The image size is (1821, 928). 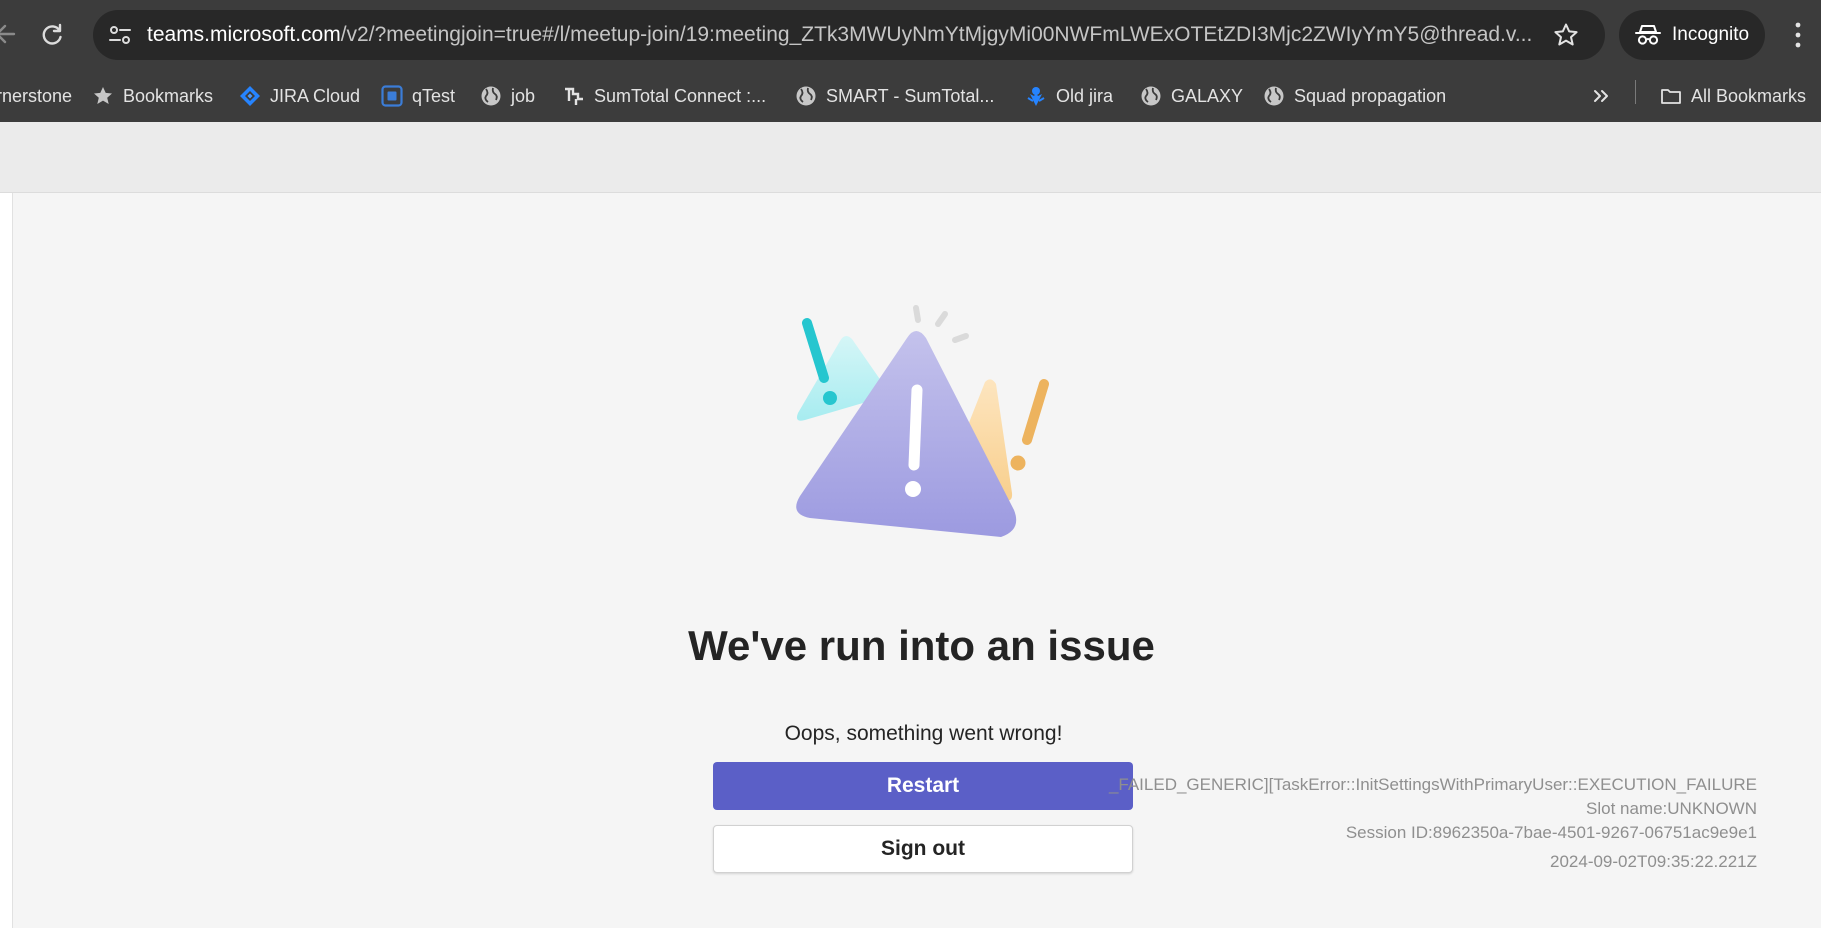 What do you see at coordinates (1749, 95) in the screenshot?
I see `all-bookmarks-label: All Bookmarks` at bounding box center [1749, 95].